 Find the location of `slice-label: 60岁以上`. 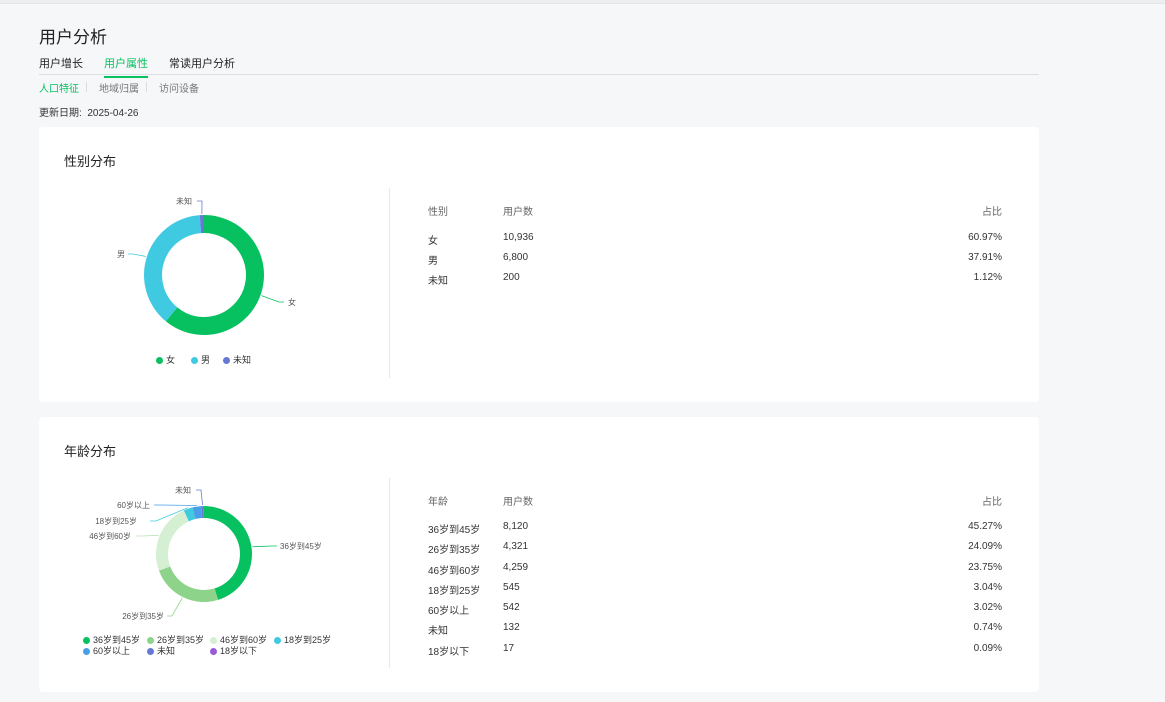

slice-label: 60岁以上 is located at coordinates (133, 505).